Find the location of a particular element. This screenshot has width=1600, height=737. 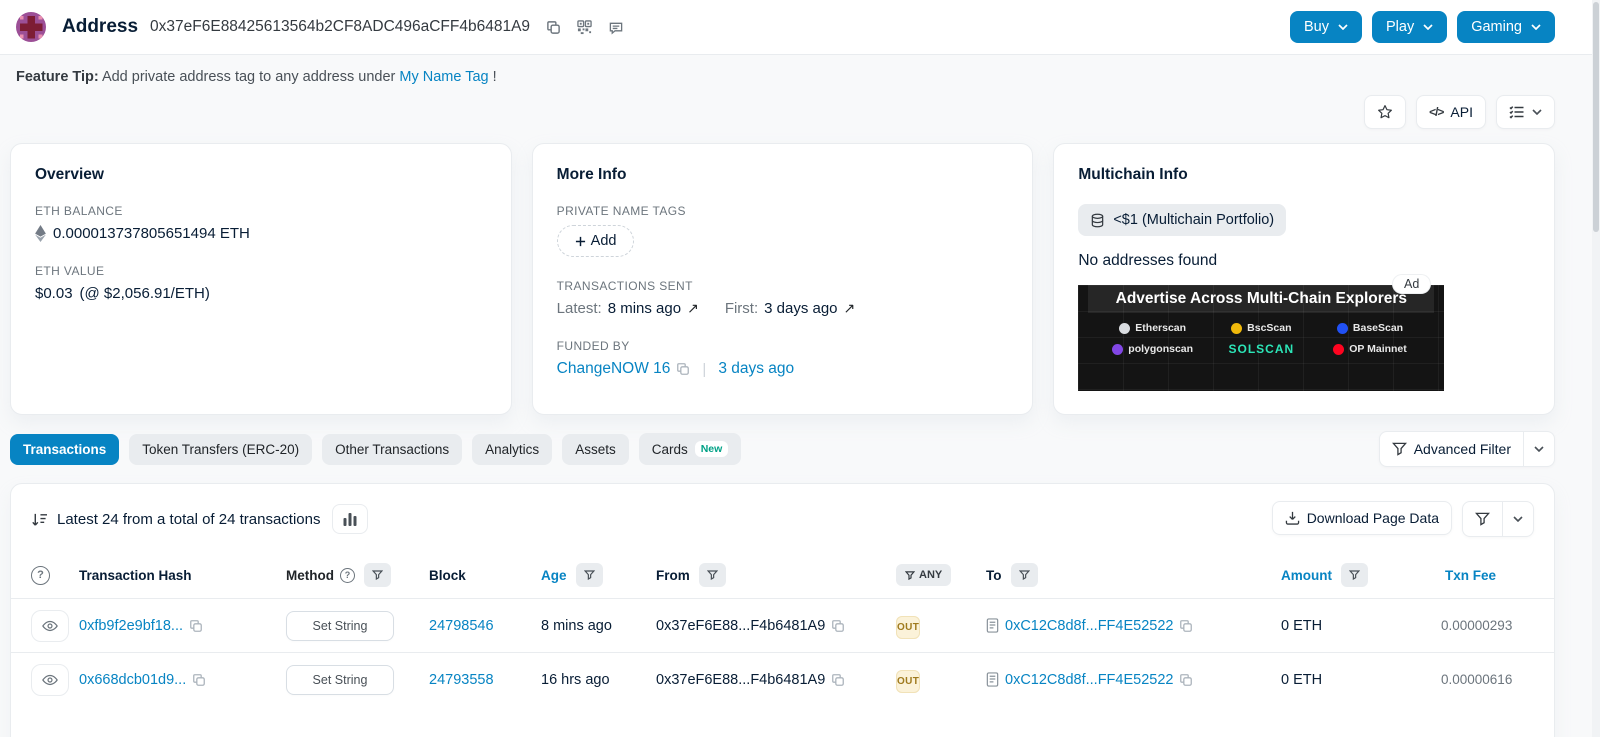

tab-transactions: Transactions is located at coordinates (65, 449).